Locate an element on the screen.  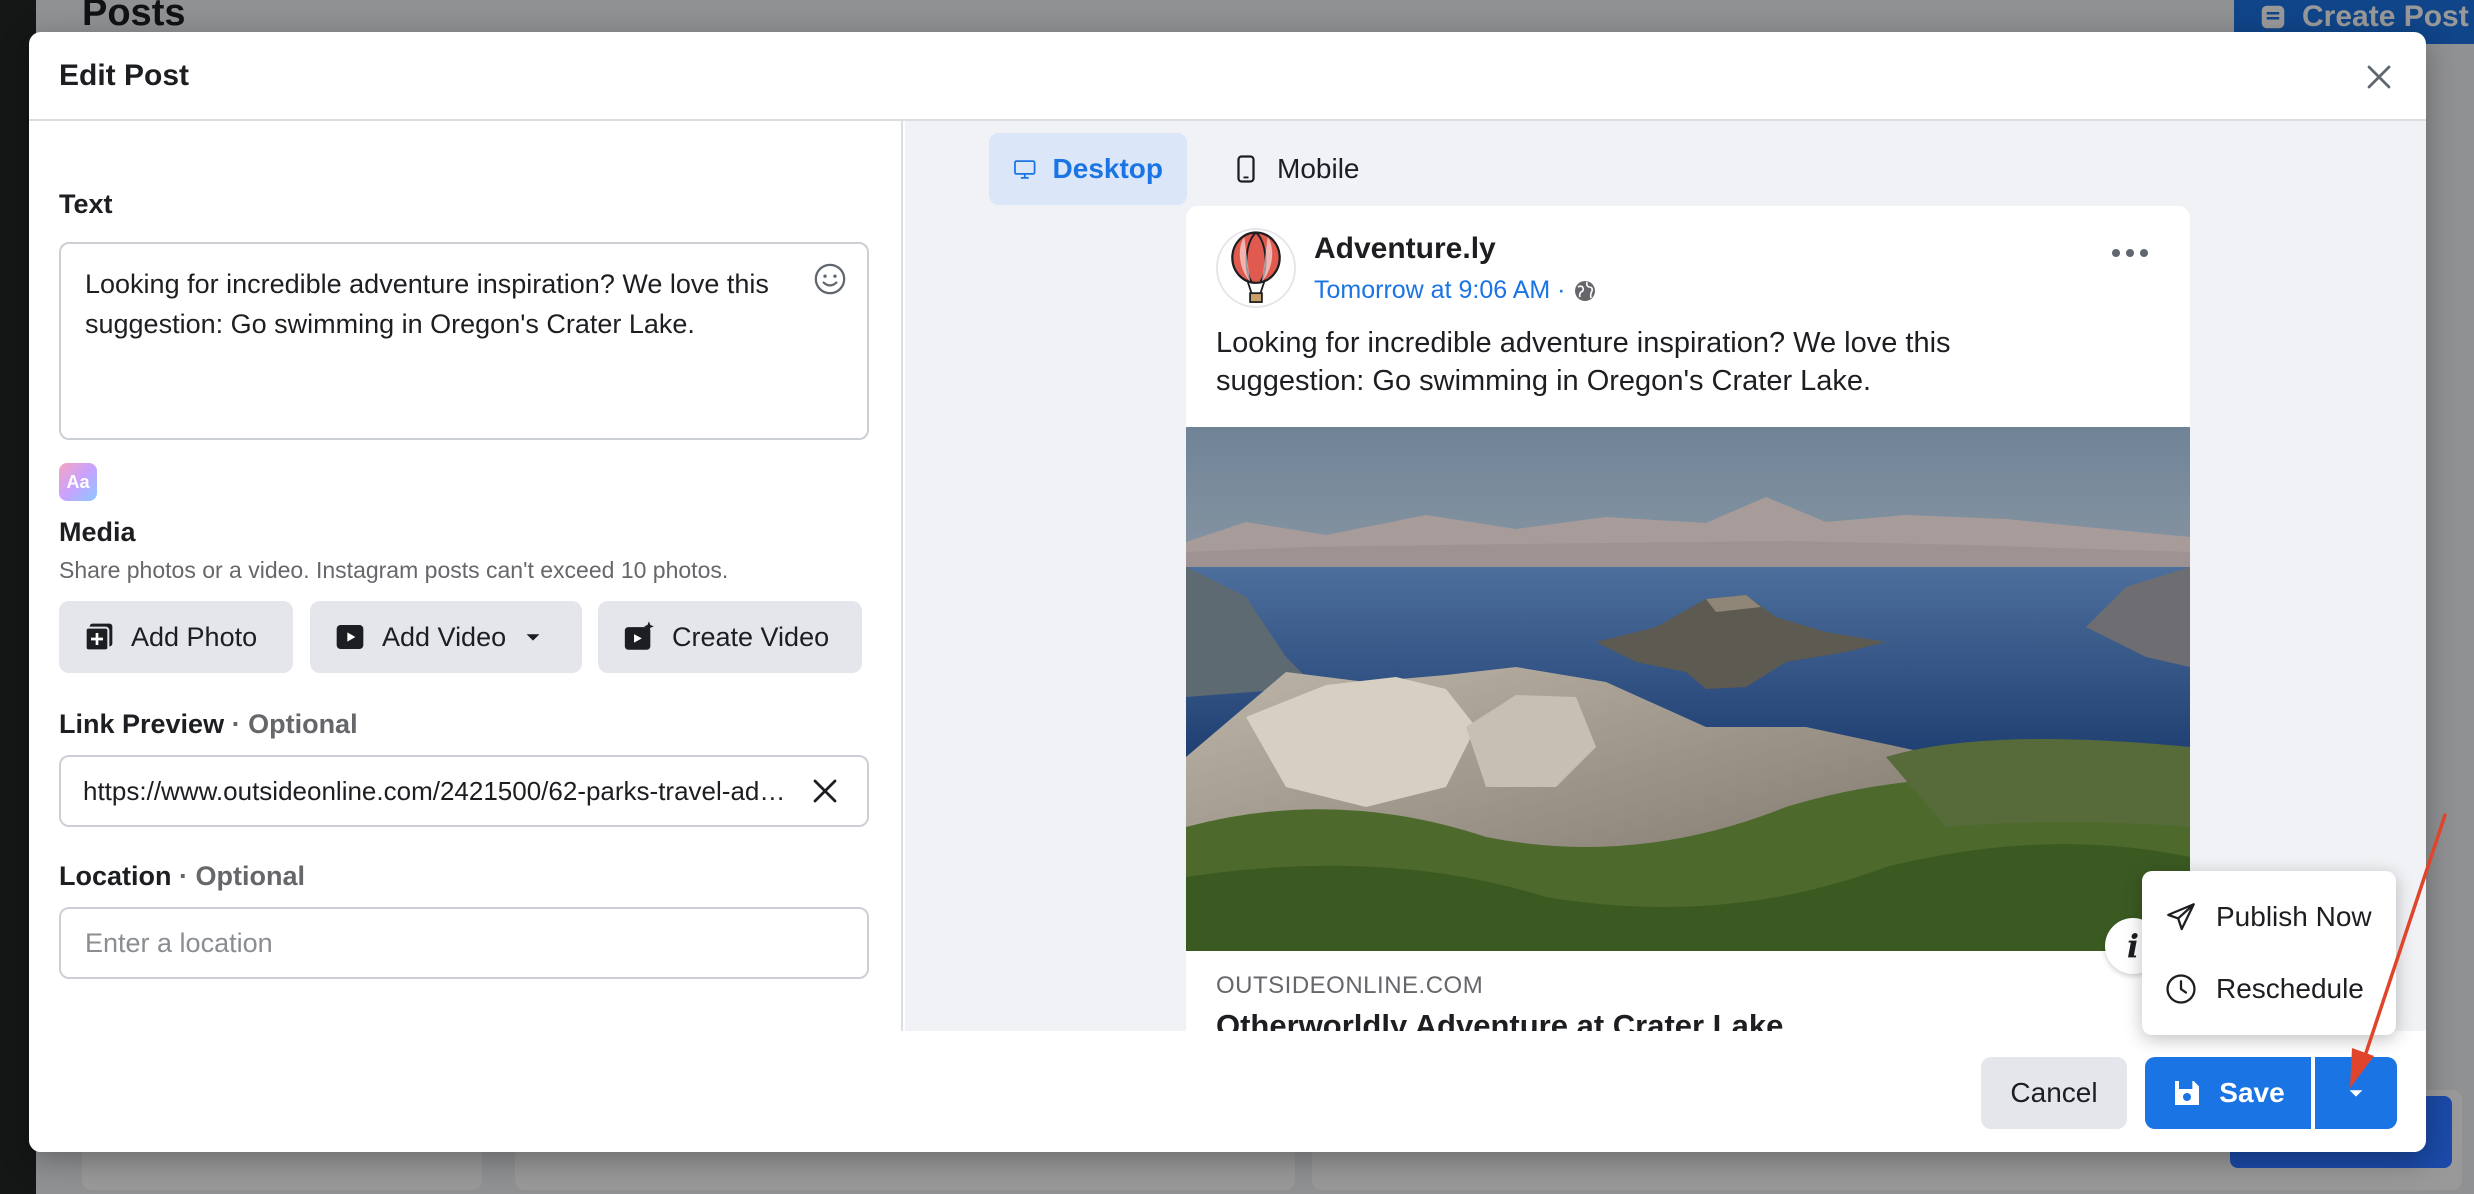
add-video-button: Add Video is located at coordinates (446, 637).